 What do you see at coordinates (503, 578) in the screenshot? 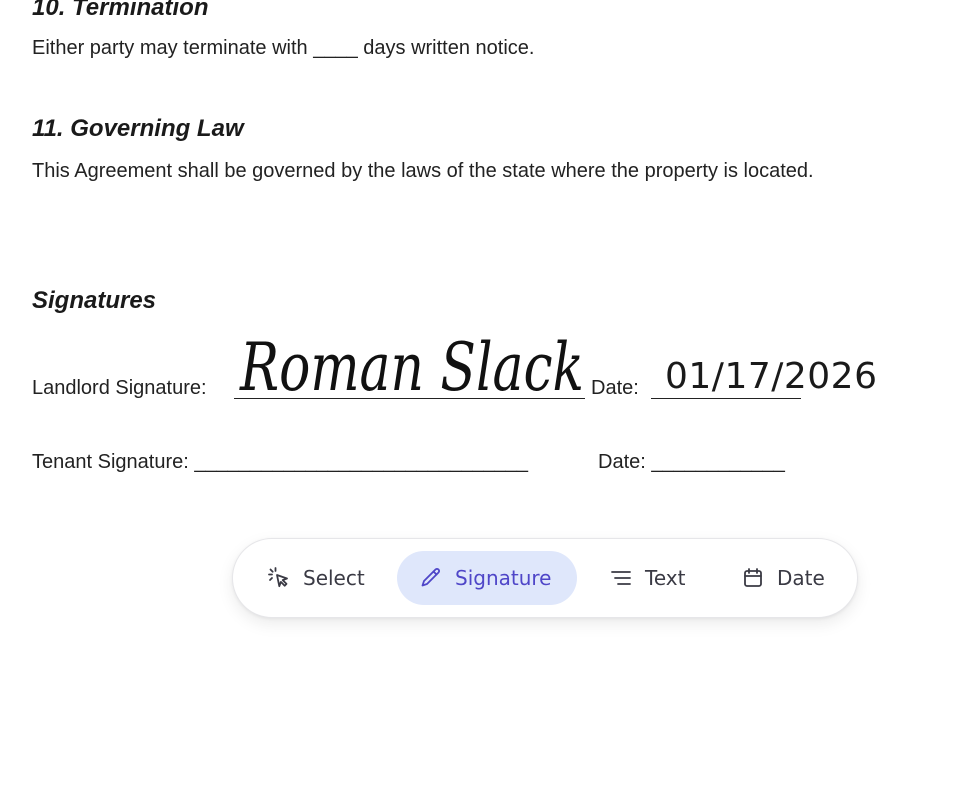
I see `signature-tool-label: Signature` at bounding box center [503, 578].